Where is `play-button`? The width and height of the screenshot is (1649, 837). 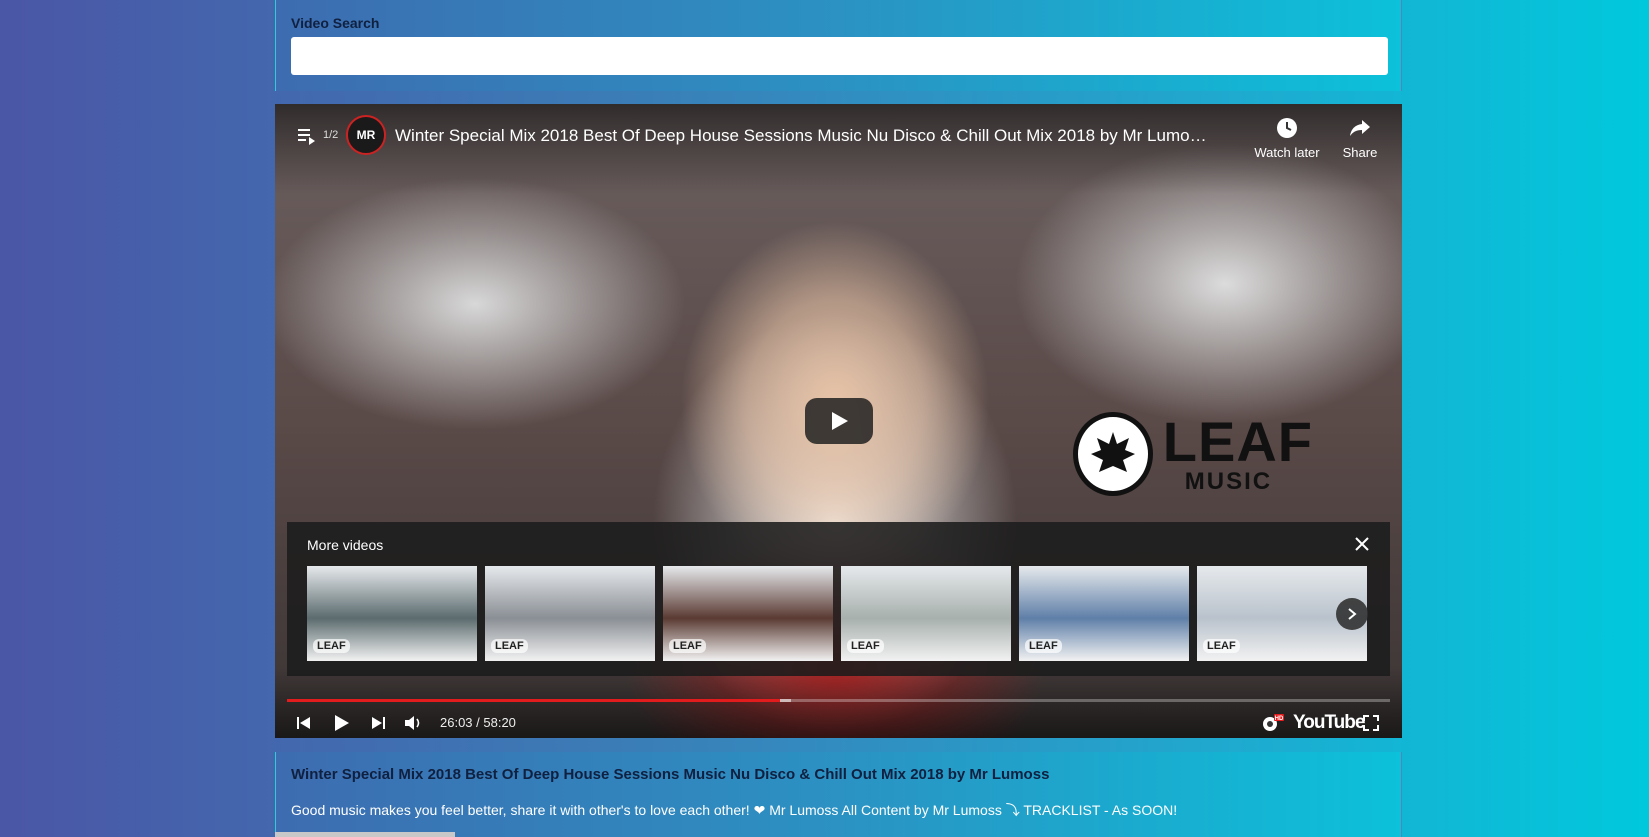 play-button is located at coordinates (341, 723).